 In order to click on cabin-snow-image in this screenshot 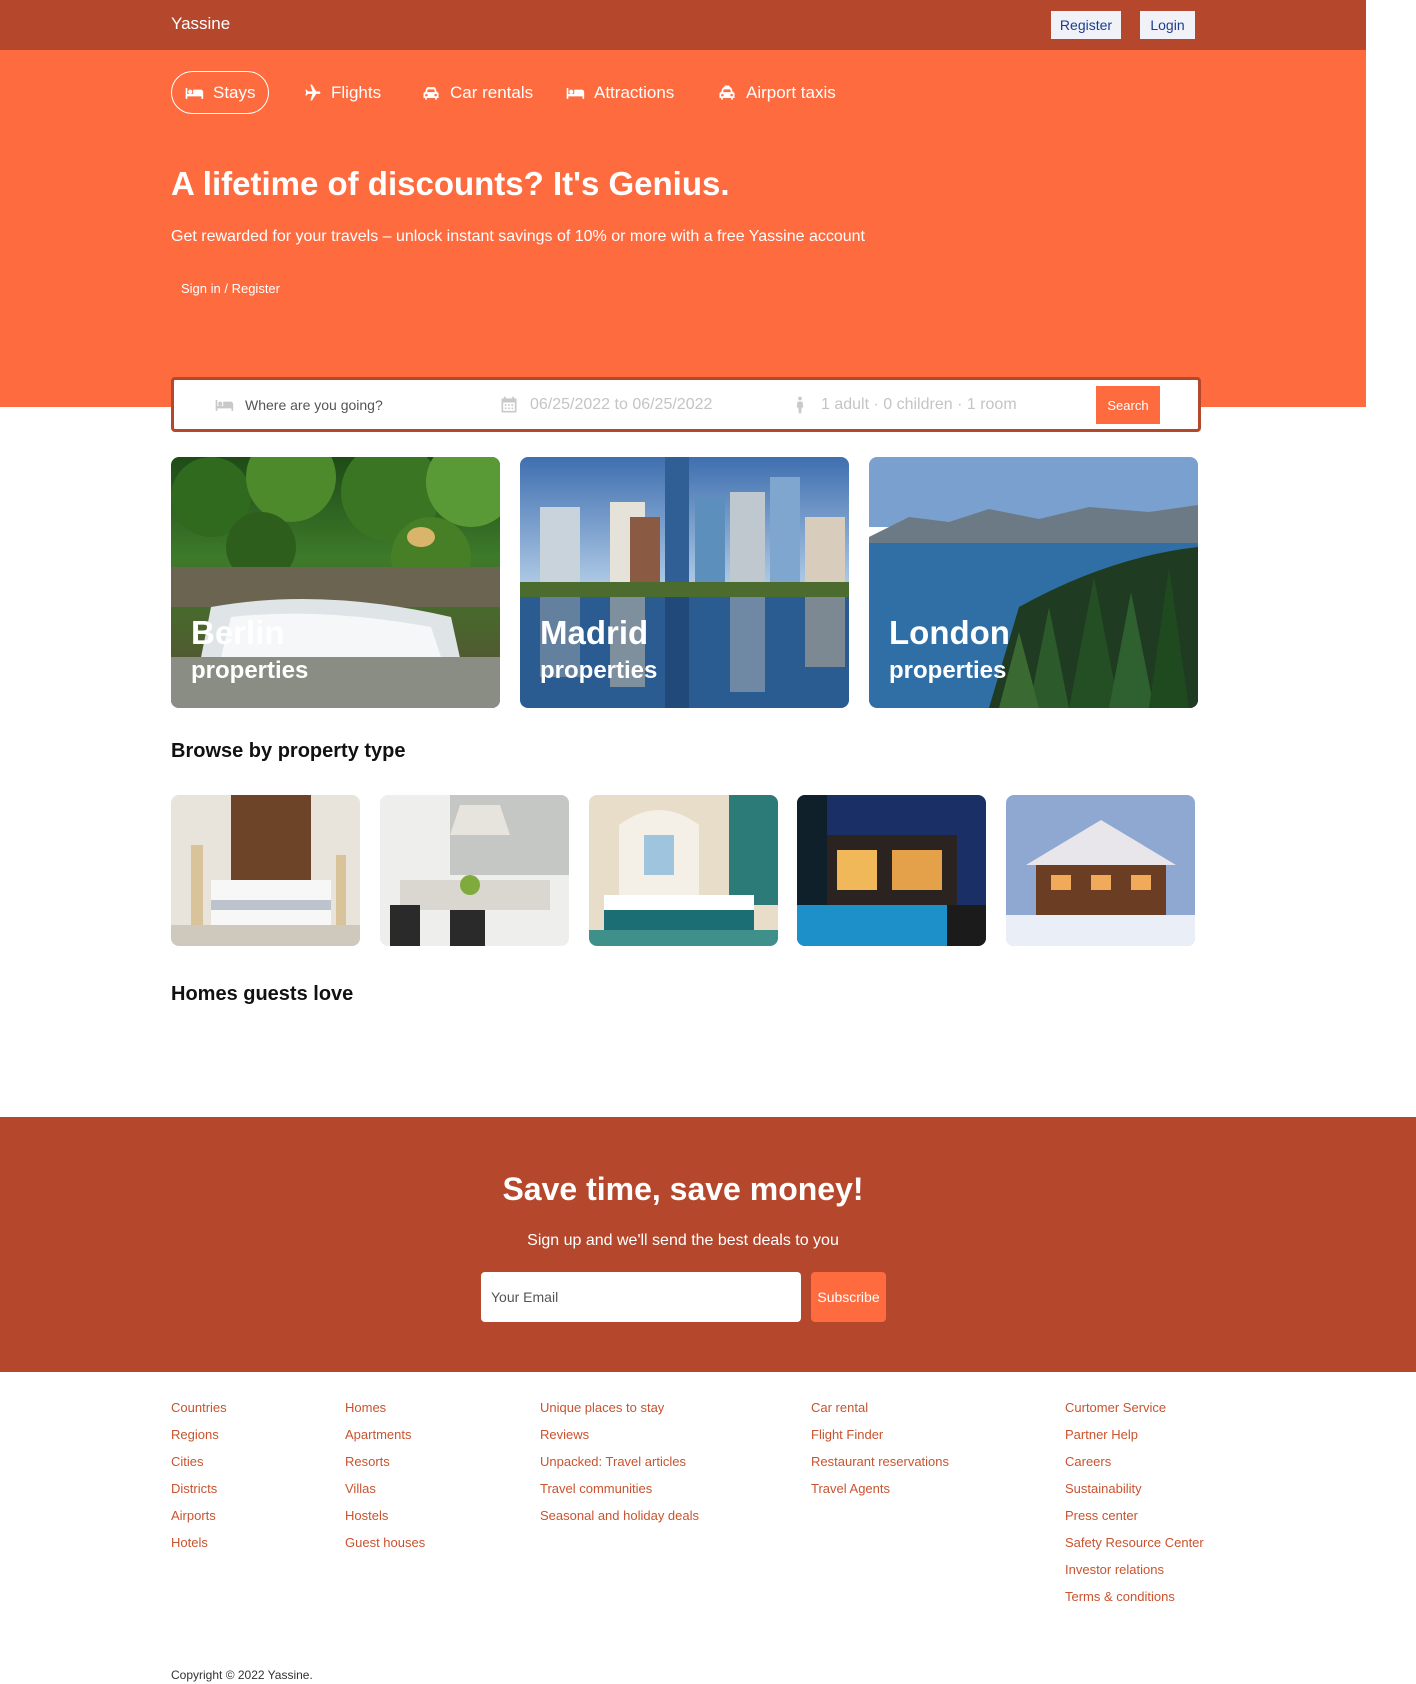, I will do `click(1100, 870)`.